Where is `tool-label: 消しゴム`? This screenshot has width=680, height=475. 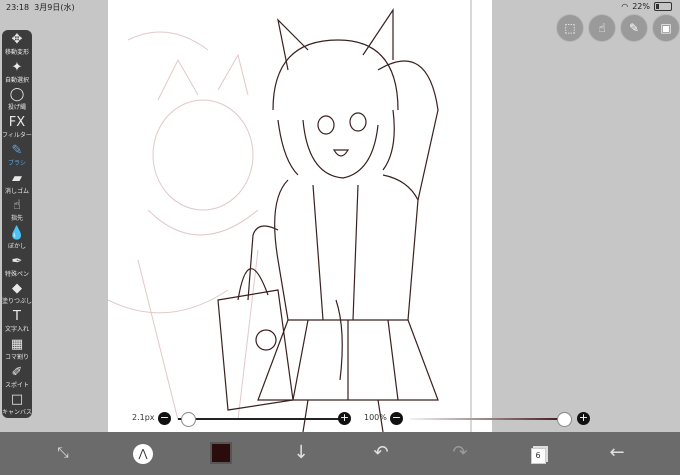 tool-label: 消しゴム is located at coordinates (16, 191).